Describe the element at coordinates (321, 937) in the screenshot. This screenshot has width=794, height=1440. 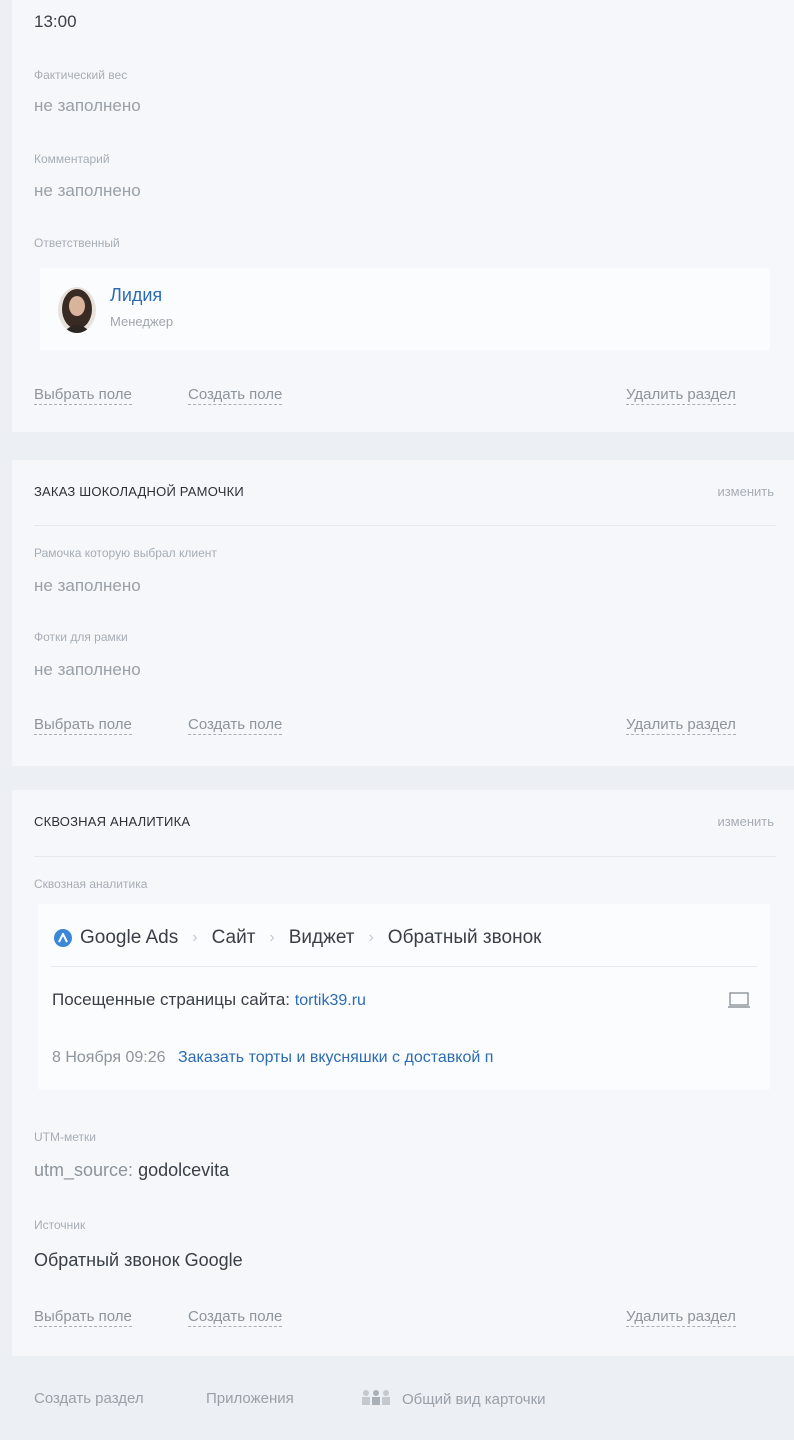
I see `path-step-widget: Виджет` at that location.